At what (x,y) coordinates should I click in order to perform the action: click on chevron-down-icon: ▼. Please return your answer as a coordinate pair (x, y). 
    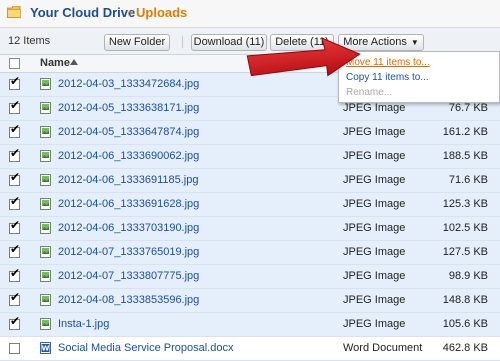
    Looking at the image, I should click on (414, 42).